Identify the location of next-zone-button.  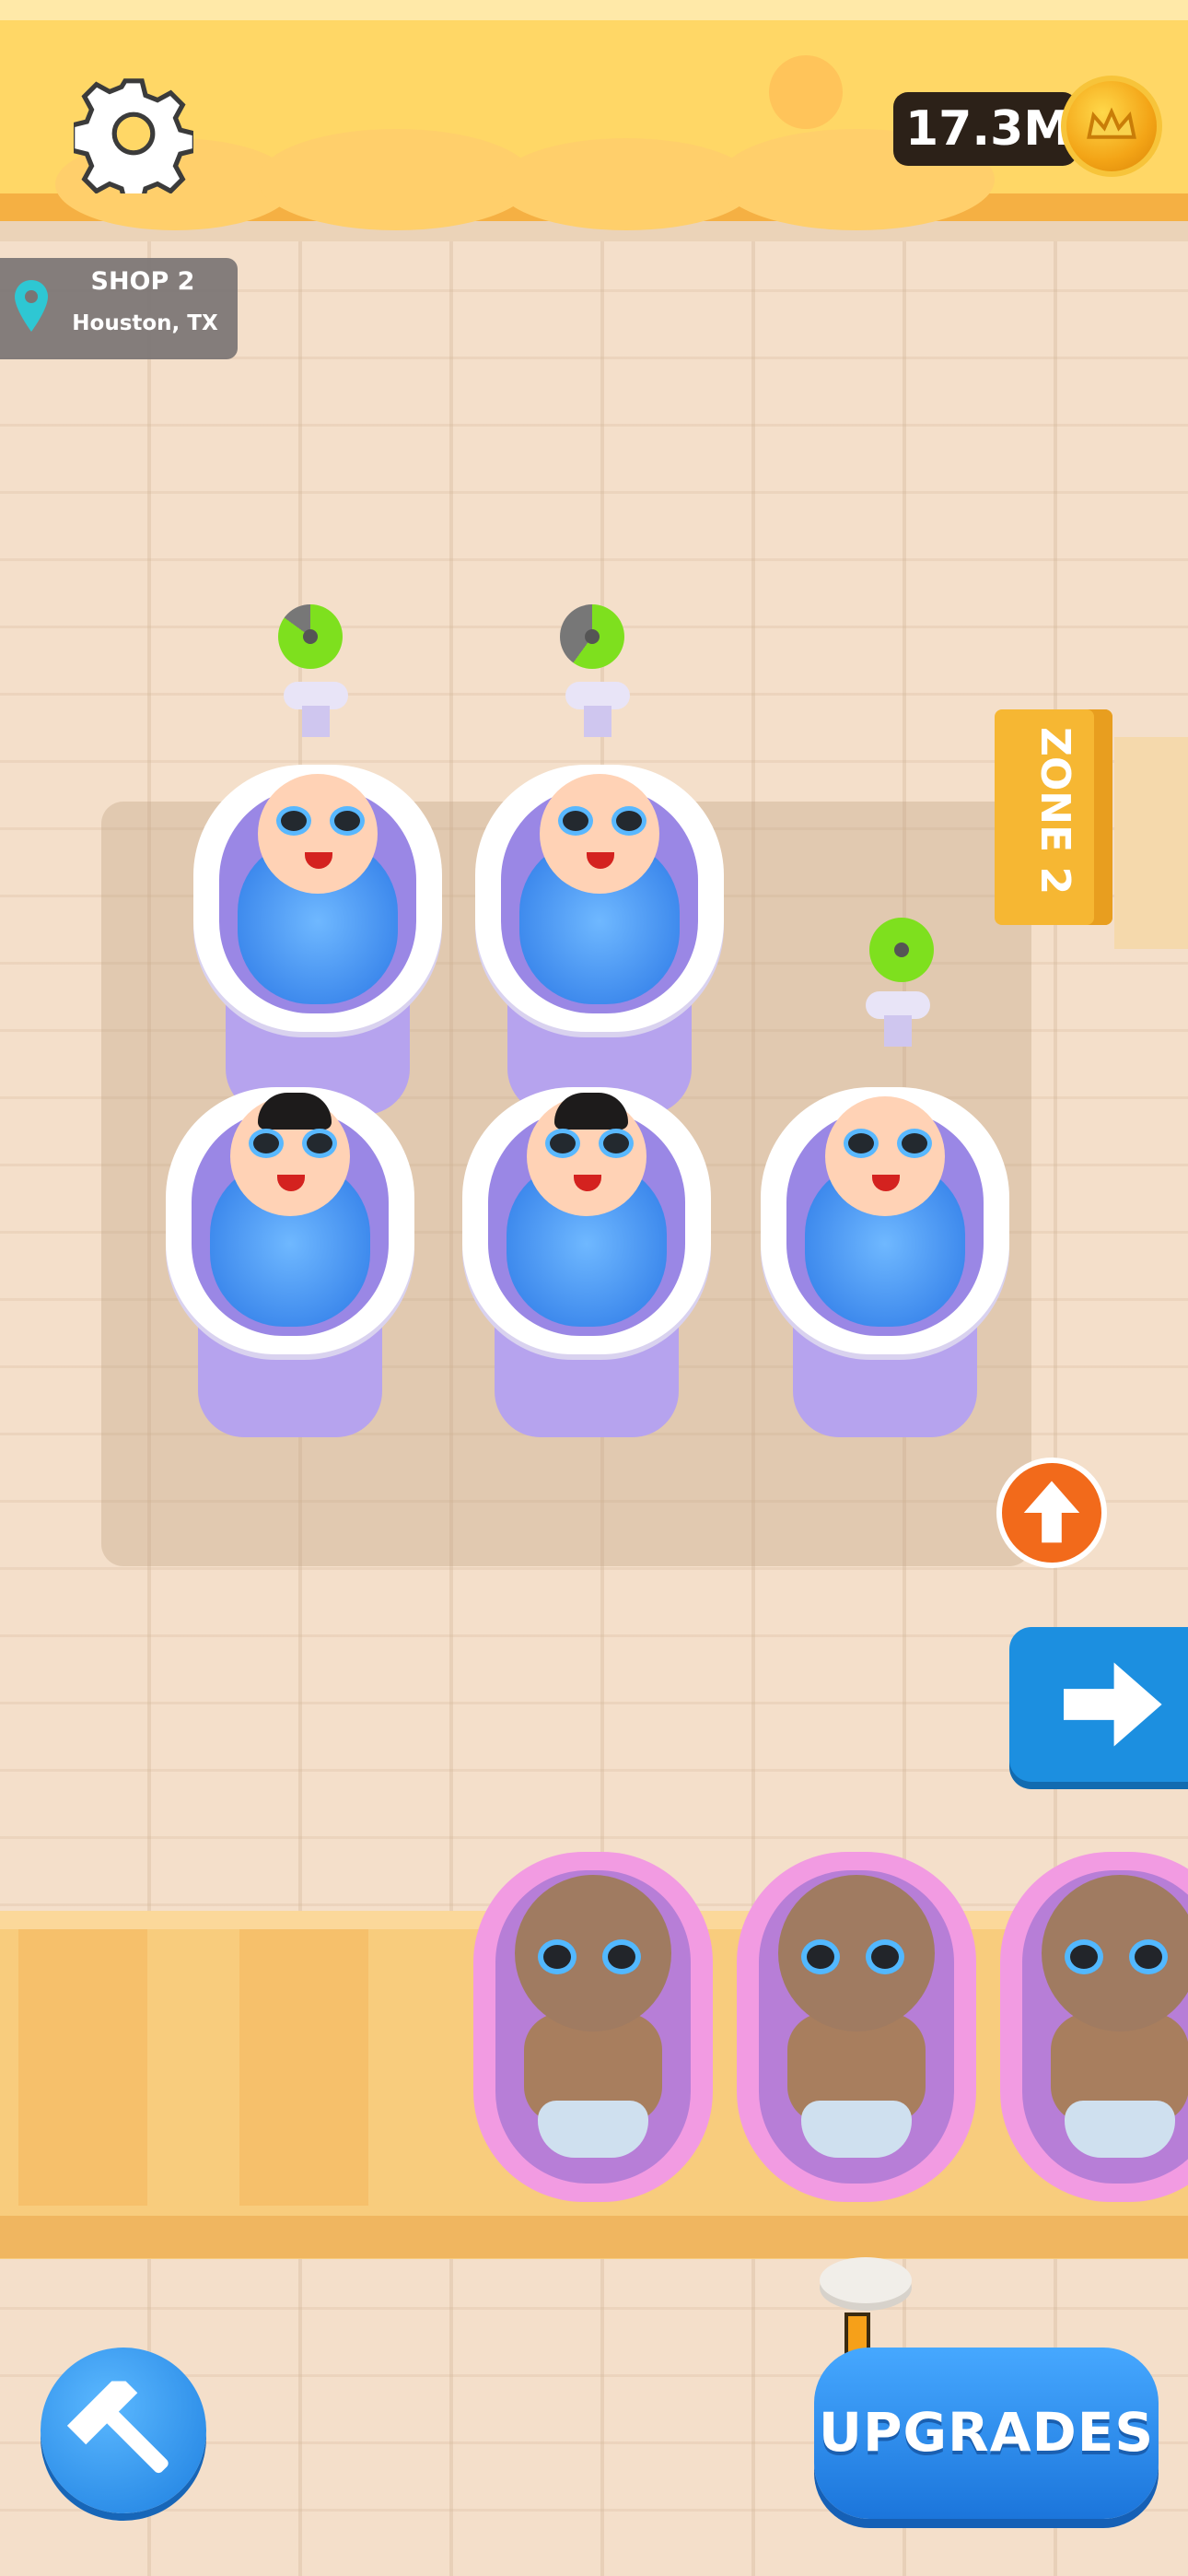
(1098, 1704).